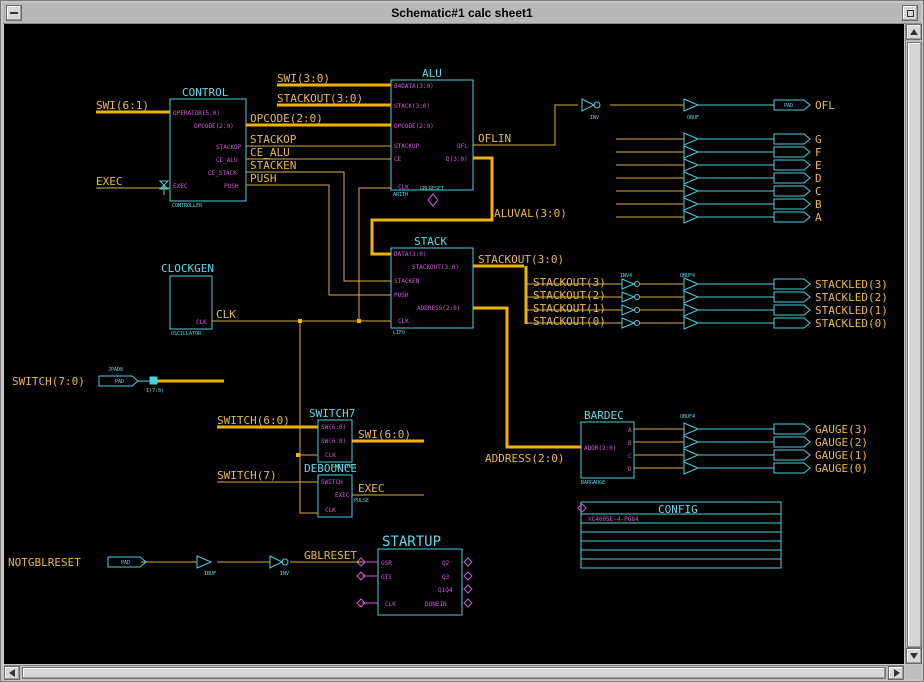  I want to click on segment-row-4-pad, so click(792, 191).